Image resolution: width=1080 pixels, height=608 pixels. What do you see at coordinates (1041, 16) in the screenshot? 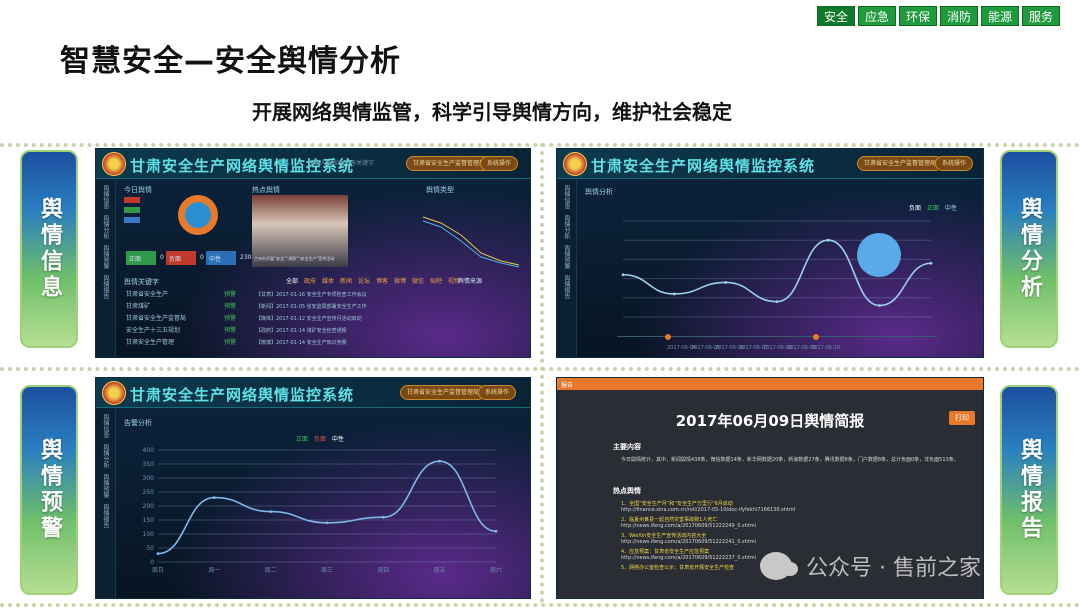
I see `tab-service: 服务` at bounding box center [1041, 16].